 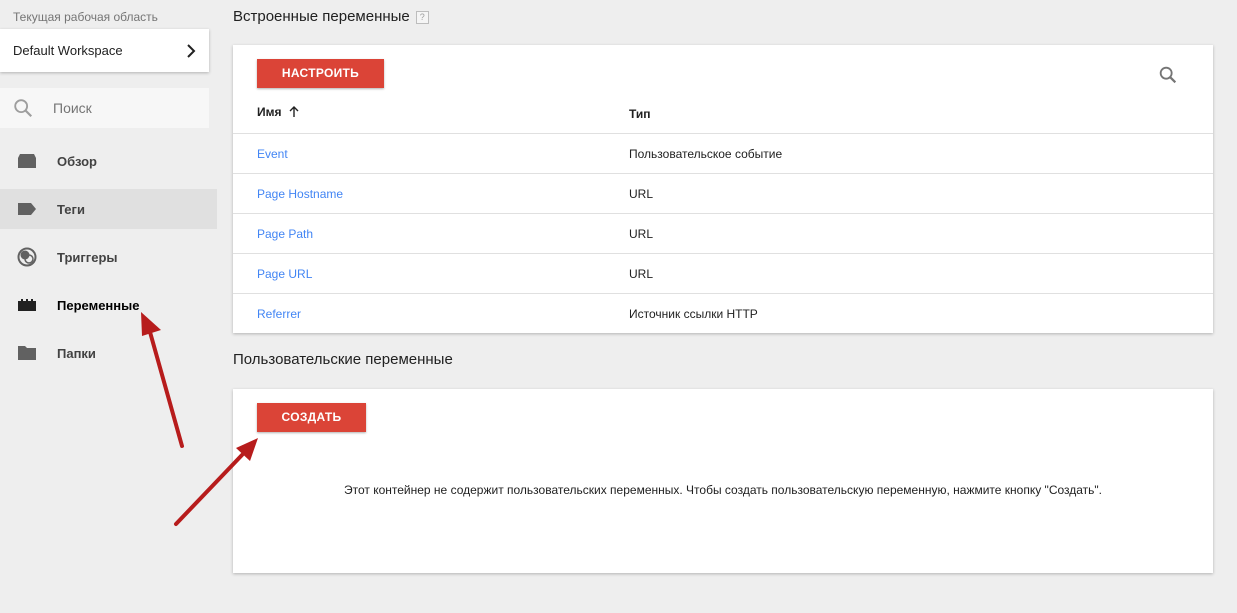 What do you see at coordinates (422, 17) in the screenshot?
I see `help-icon: ?` at bounding box center [422, 17].